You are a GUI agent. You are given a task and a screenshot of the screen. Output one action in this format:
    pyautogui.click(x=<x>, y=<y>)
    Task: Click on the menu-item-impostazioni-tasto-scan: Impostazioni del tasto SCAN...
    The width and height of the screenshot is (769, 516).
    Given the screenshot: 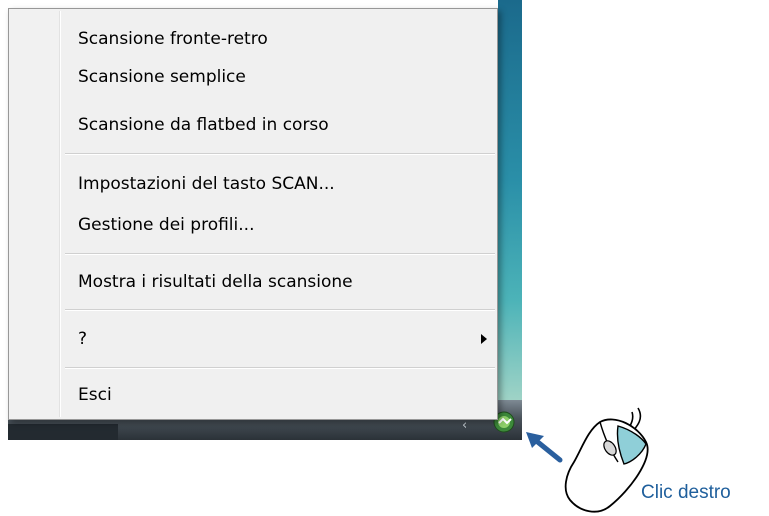 What is the action you would take?
    pyautogui.click(x=253, y=184)
    